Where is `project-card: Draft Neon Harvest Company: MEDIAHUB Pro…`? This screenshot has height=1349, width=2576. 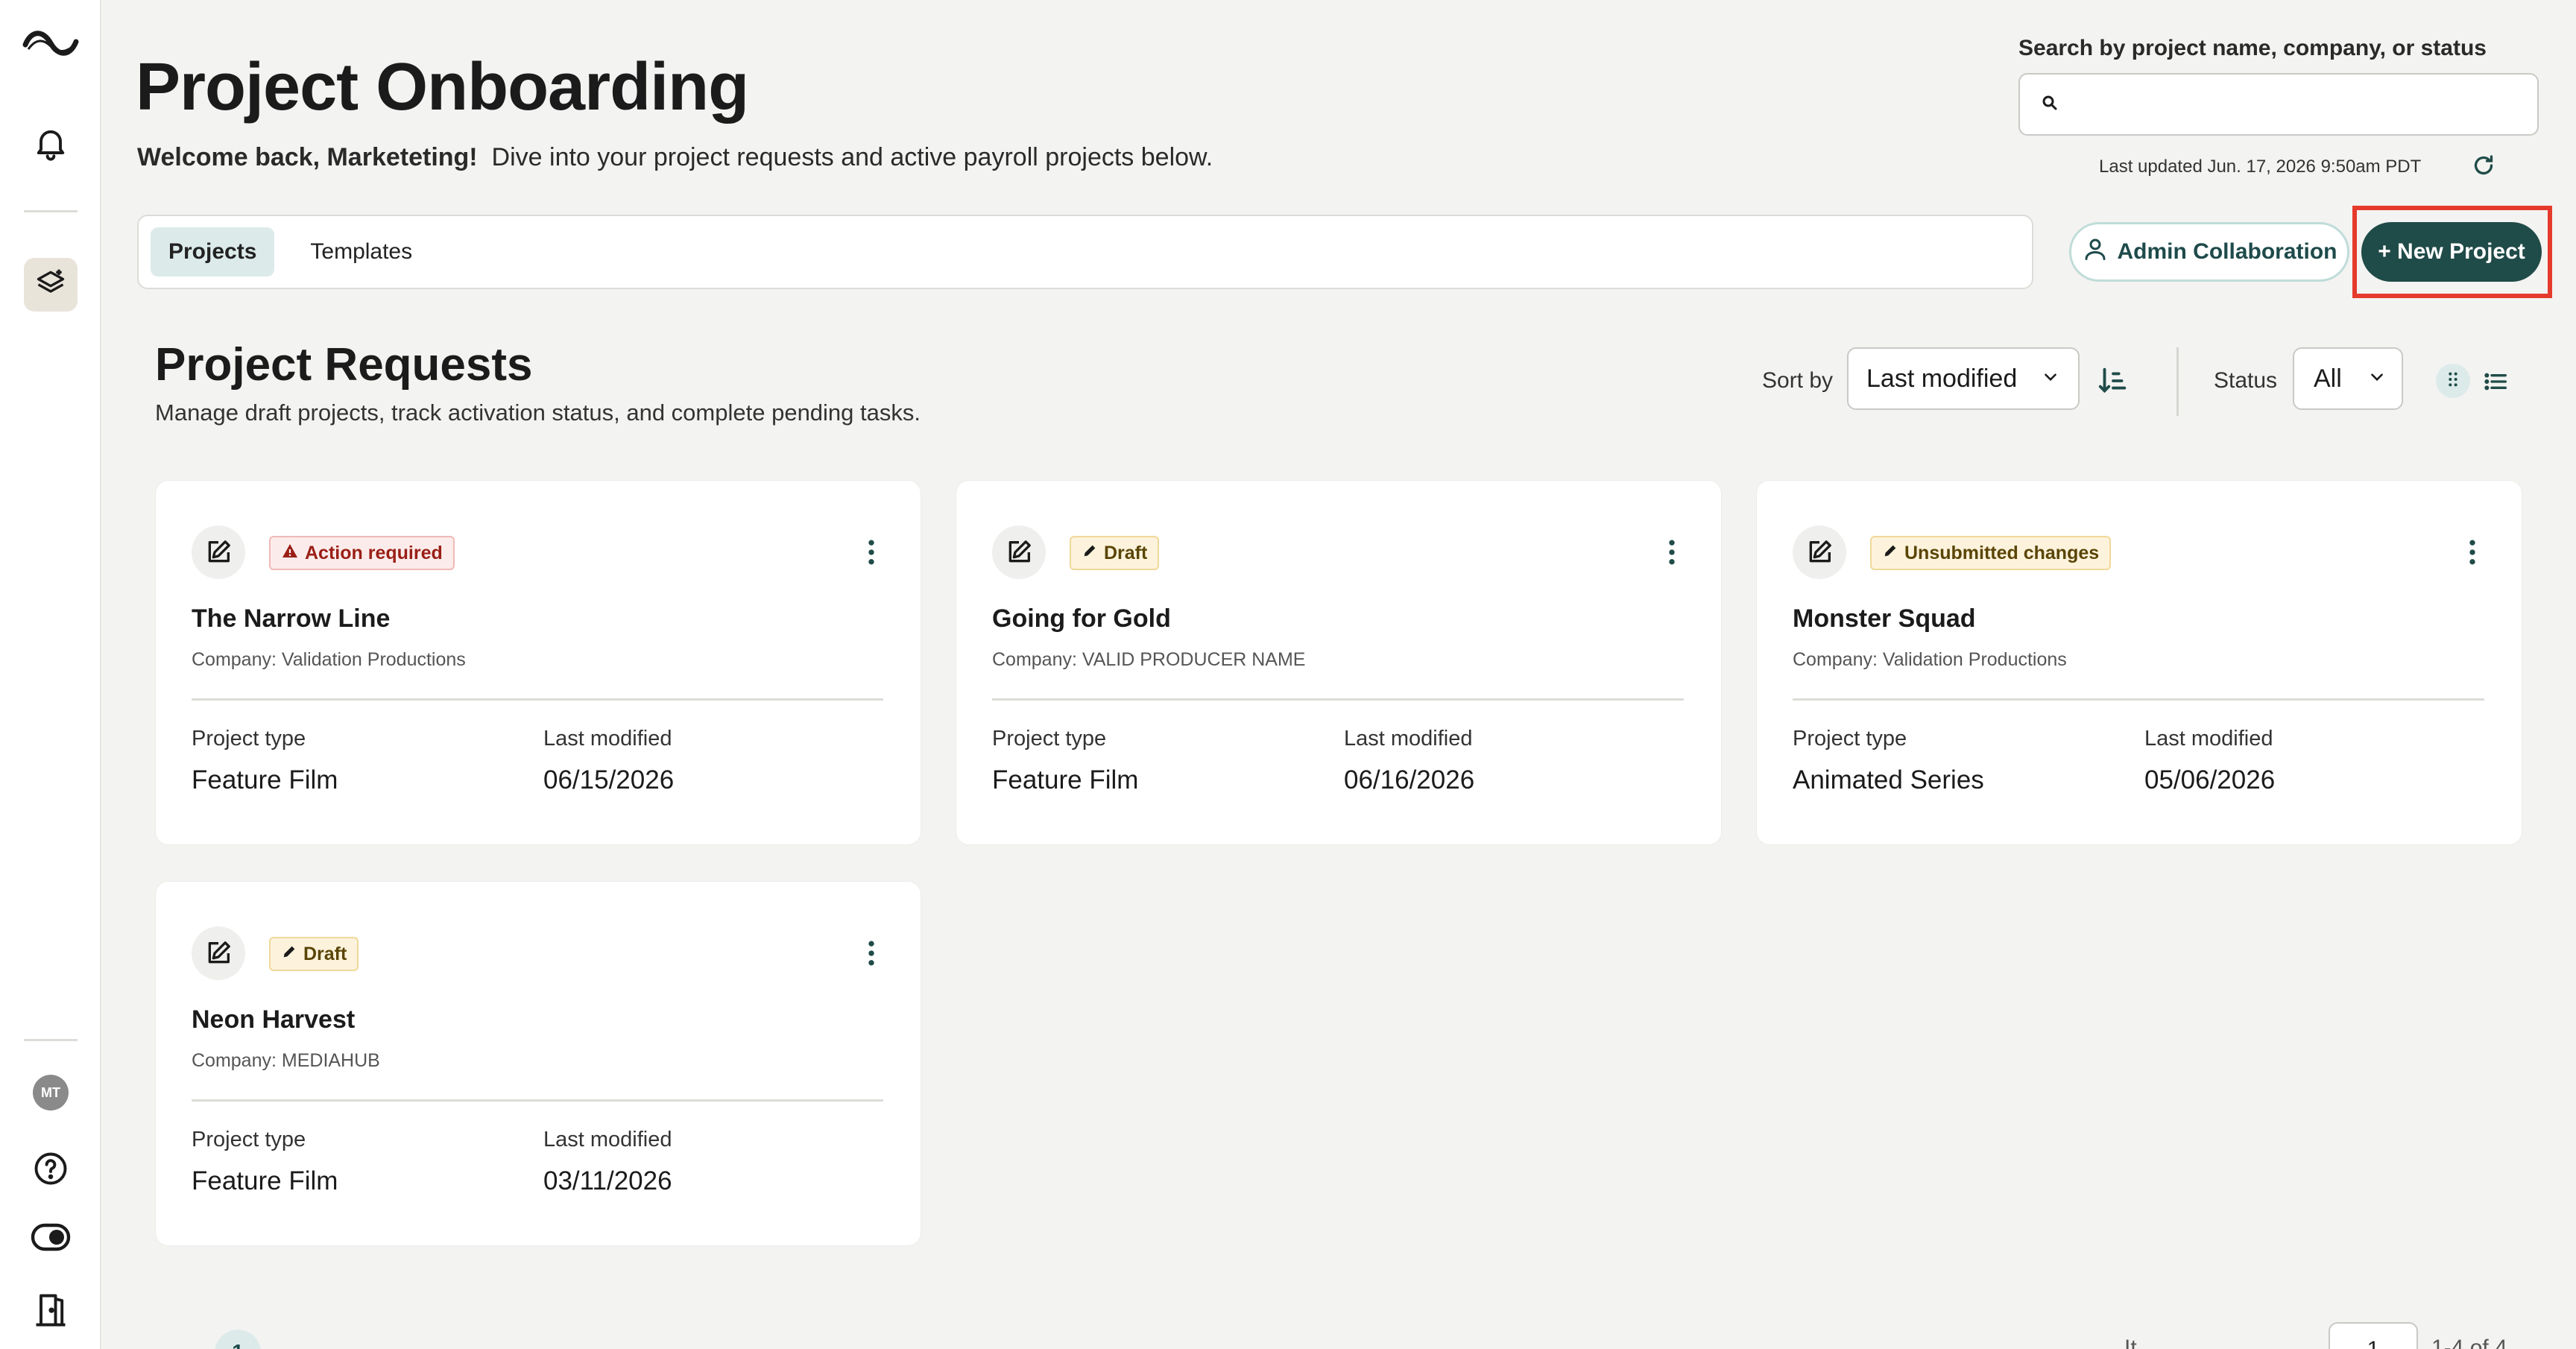 project-card: Draft Neon Harvest Company: MEDIAHUB Pro… is located at coordinates (538, 1063).